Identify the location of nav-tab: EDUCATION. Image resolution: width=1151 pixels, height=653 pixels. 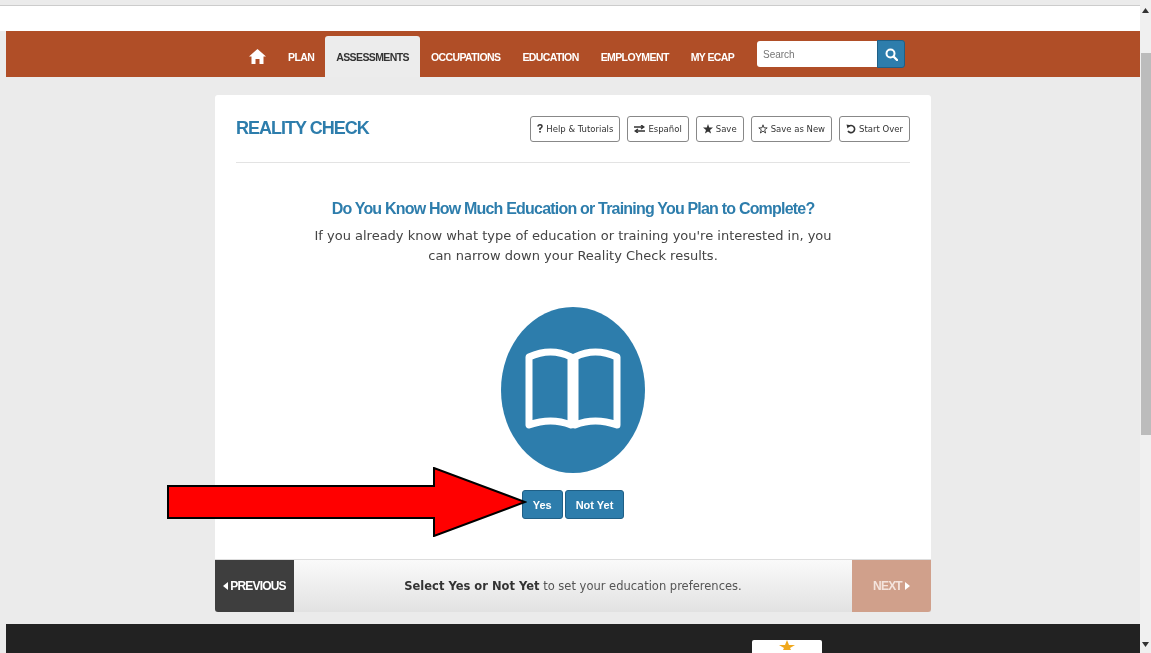
(550, 56).